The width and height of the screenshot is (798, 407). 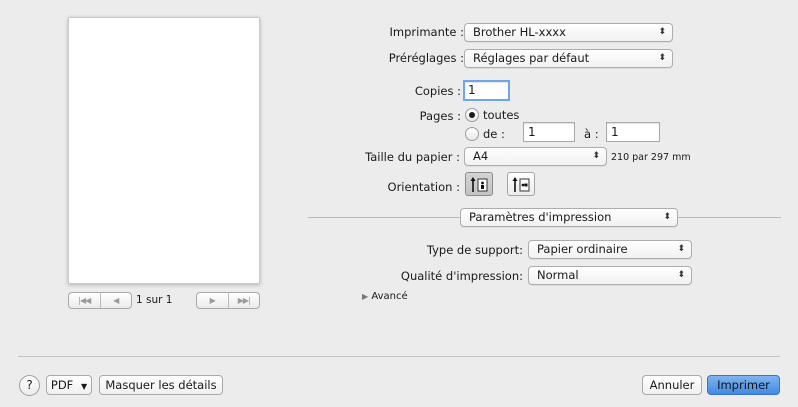 What do you see at coordinates (549, 132) in the screenshot?
I see `pages-from-field: 1` at bounding box center [549, 132].